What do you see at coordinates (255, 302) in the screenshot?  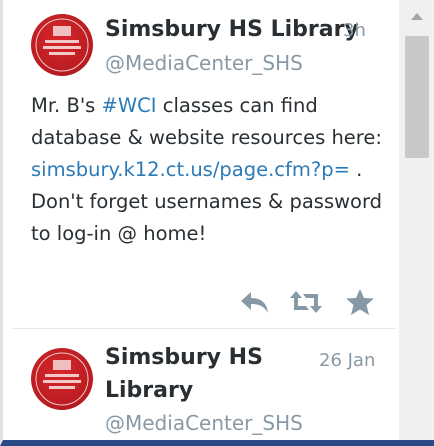 I see `reply-icon` at bounding box center [255, 302].